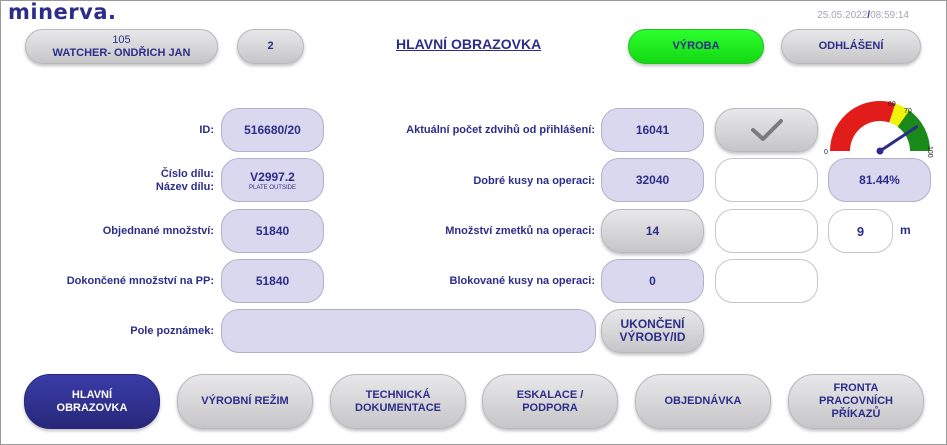 This screenshot has width=947, height=445. I want to click on done-quantity-label: Dokončené množství na PP:, so click(140, 281).